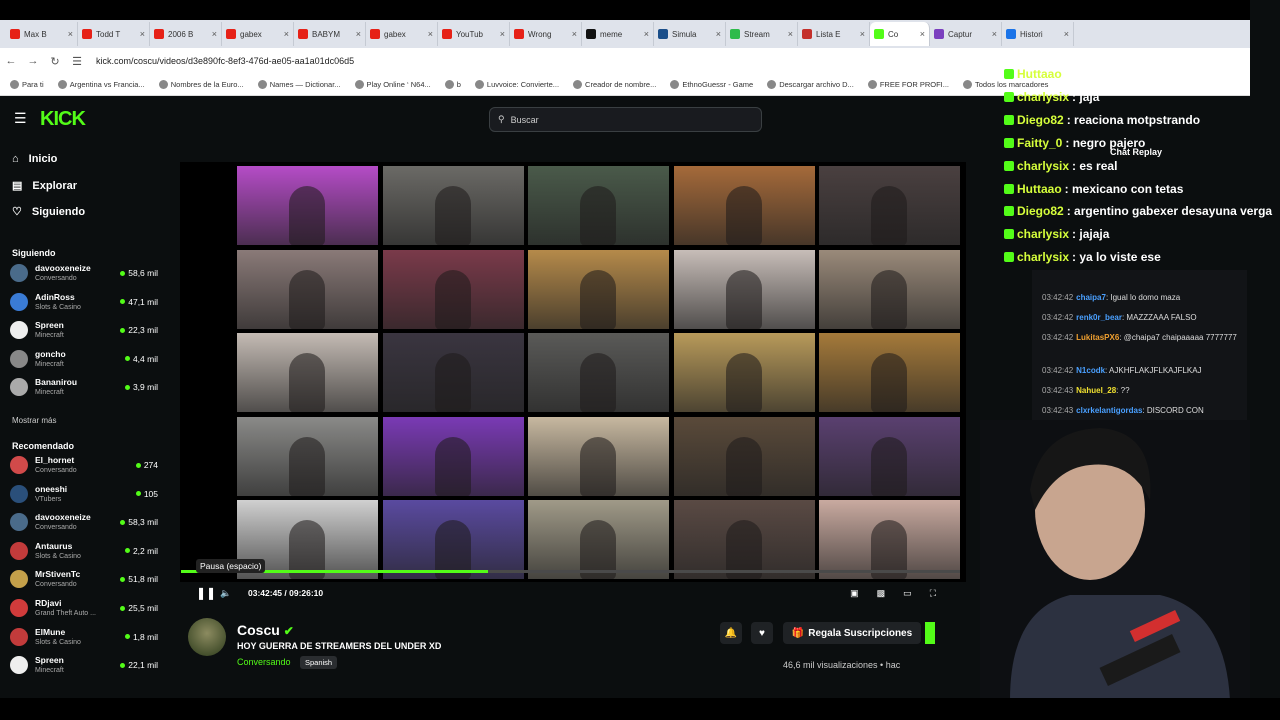 The image size is (1280, 720). I want to click on browser-tab: Co ×, so click(900, 34).